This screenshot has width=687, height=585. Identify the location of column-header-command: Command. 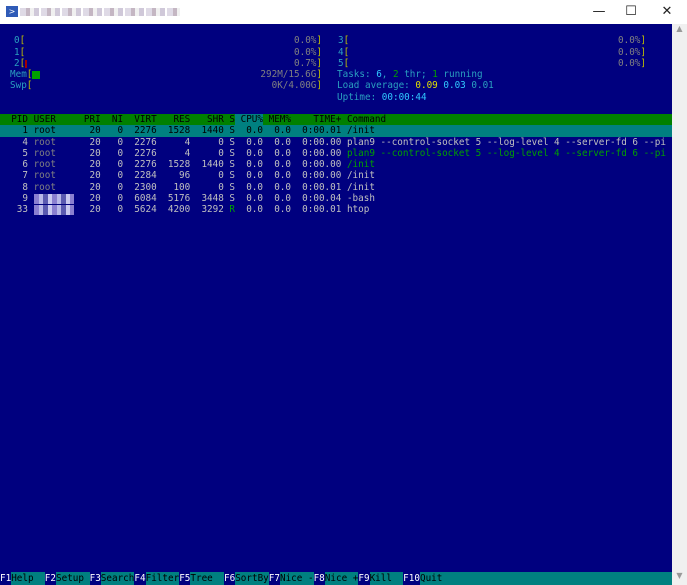
(363, 119).